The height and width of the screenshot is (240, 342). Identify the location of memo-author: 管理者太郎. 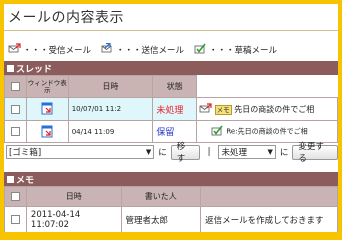
(161, 219).